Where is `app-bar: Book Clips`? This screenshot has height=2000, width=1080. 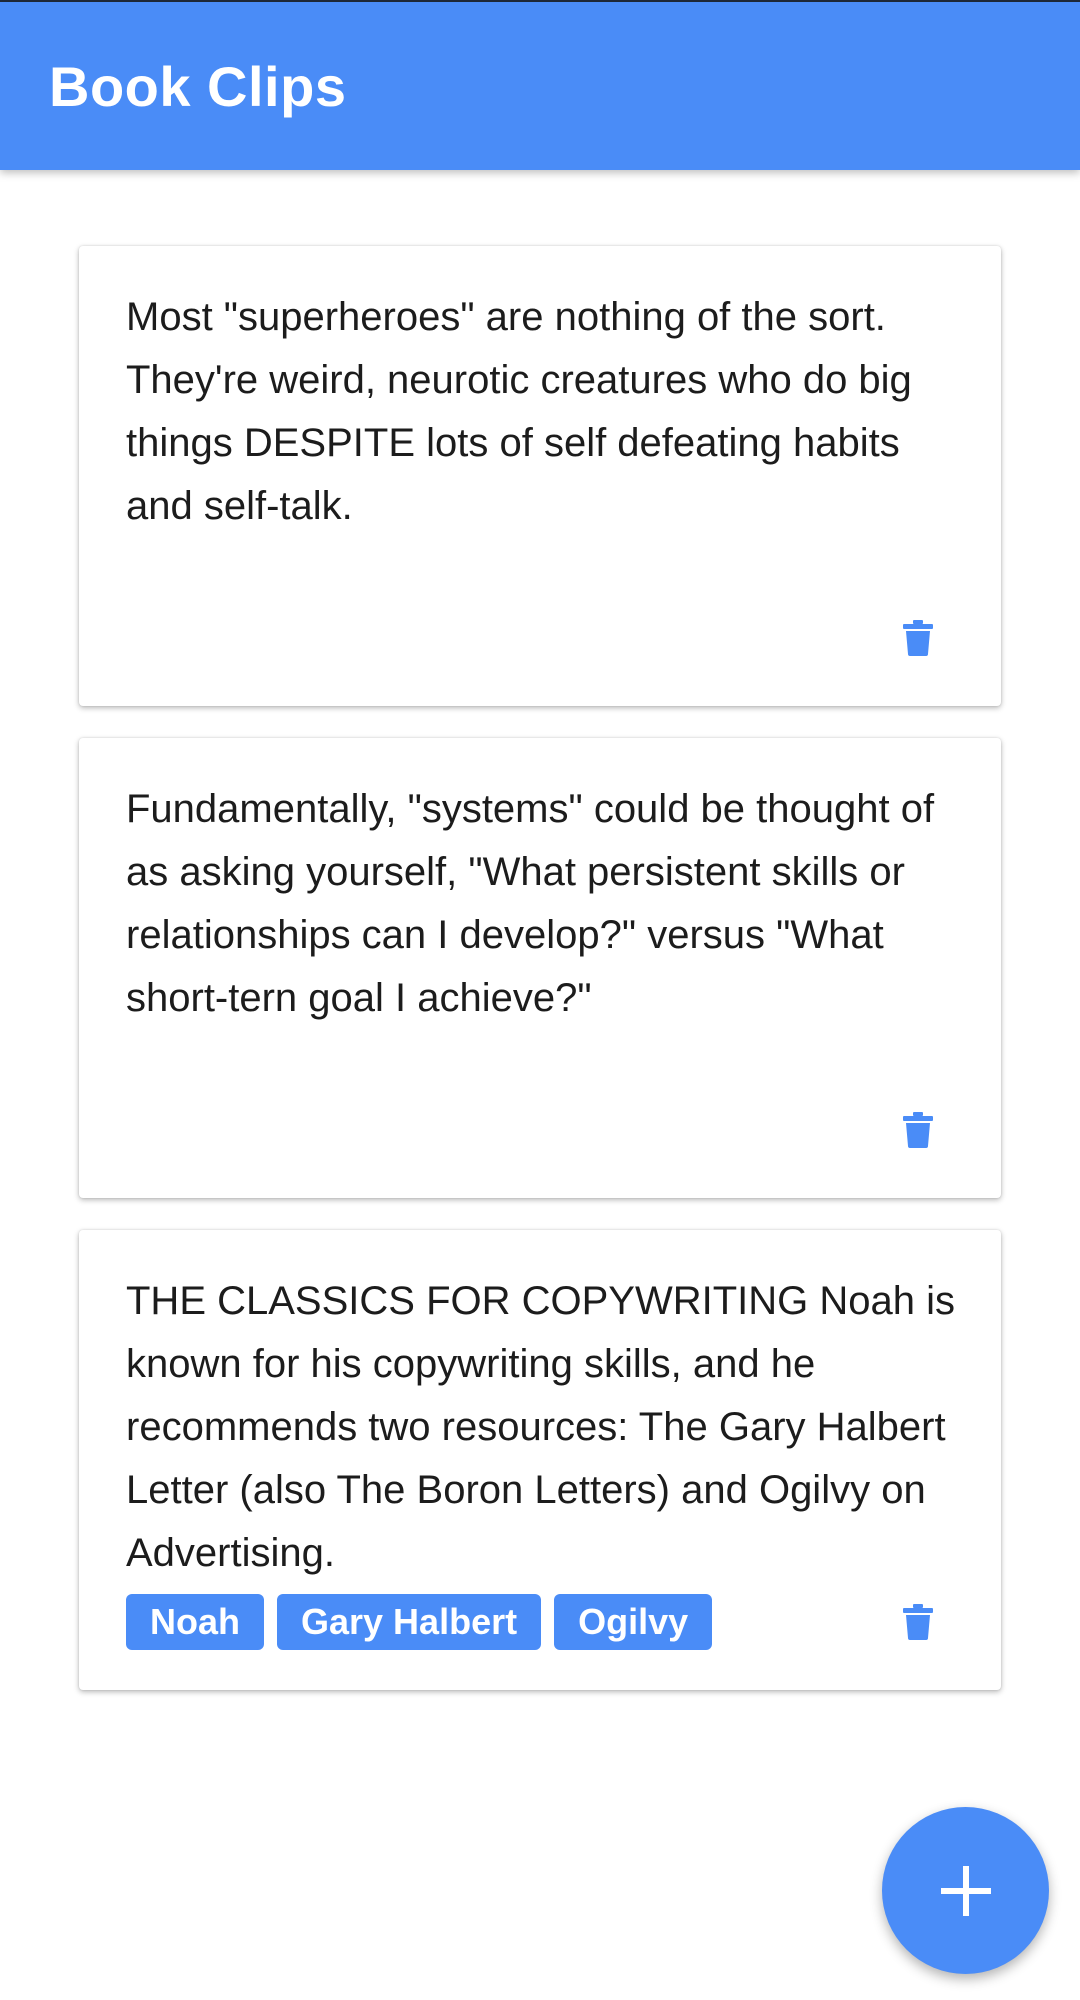
app-bar: Book Clips is located at coordinates (540, 86).